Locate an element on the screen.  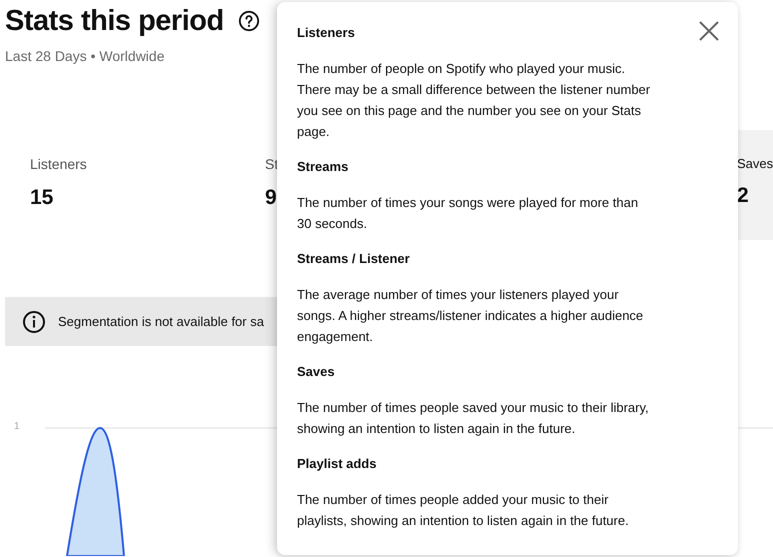
page-title: Stats this period is located at coordinates (114, 21).